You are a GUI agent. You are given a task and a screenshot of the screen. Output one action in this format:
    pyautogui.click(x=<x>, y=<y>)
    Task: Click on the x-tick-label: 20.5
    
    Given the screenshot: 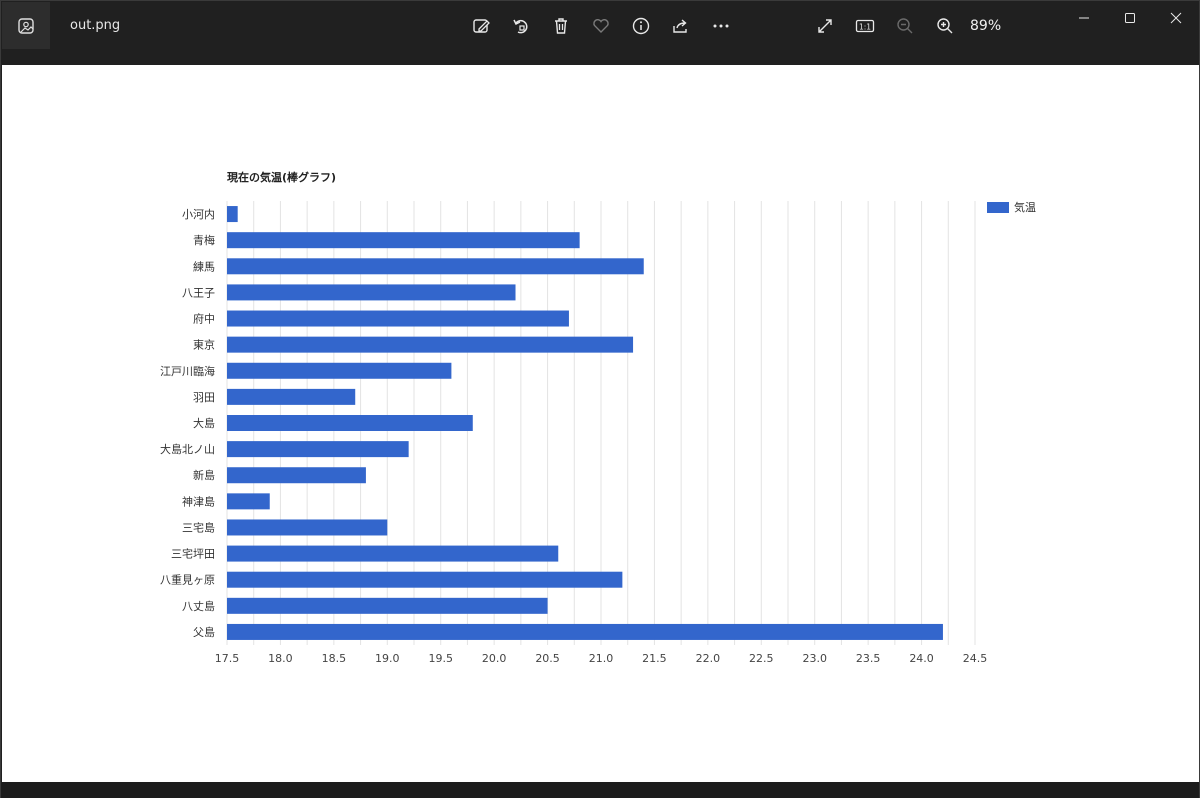 What is the action you would take?
    pyautogui.click(x=547, y=658)
    